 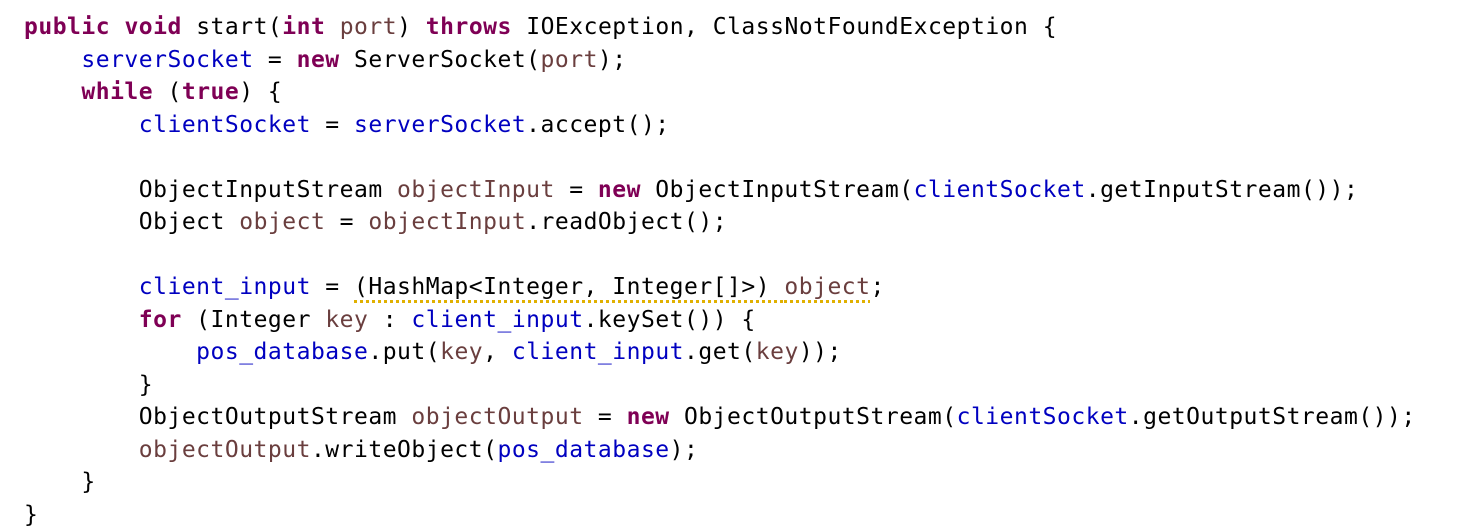 I want to click on code-token: ObjectOutputStream(, so click(x=813, y=417).